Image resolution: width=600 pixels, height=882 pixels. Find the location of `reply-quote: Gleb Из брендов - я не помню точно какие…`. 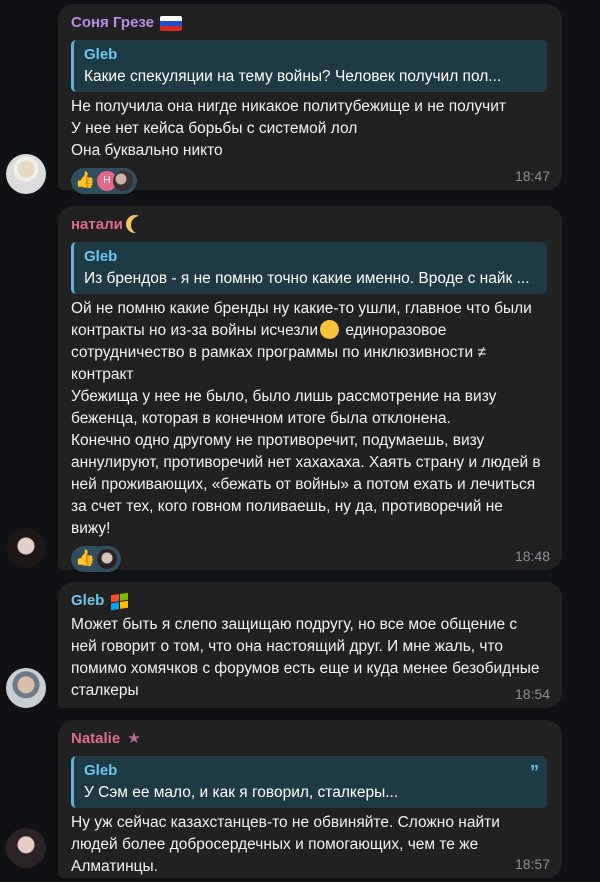

reply-quote: Gleb Из брендов - я не помню точно какие… is located at coordinates (309, 268).